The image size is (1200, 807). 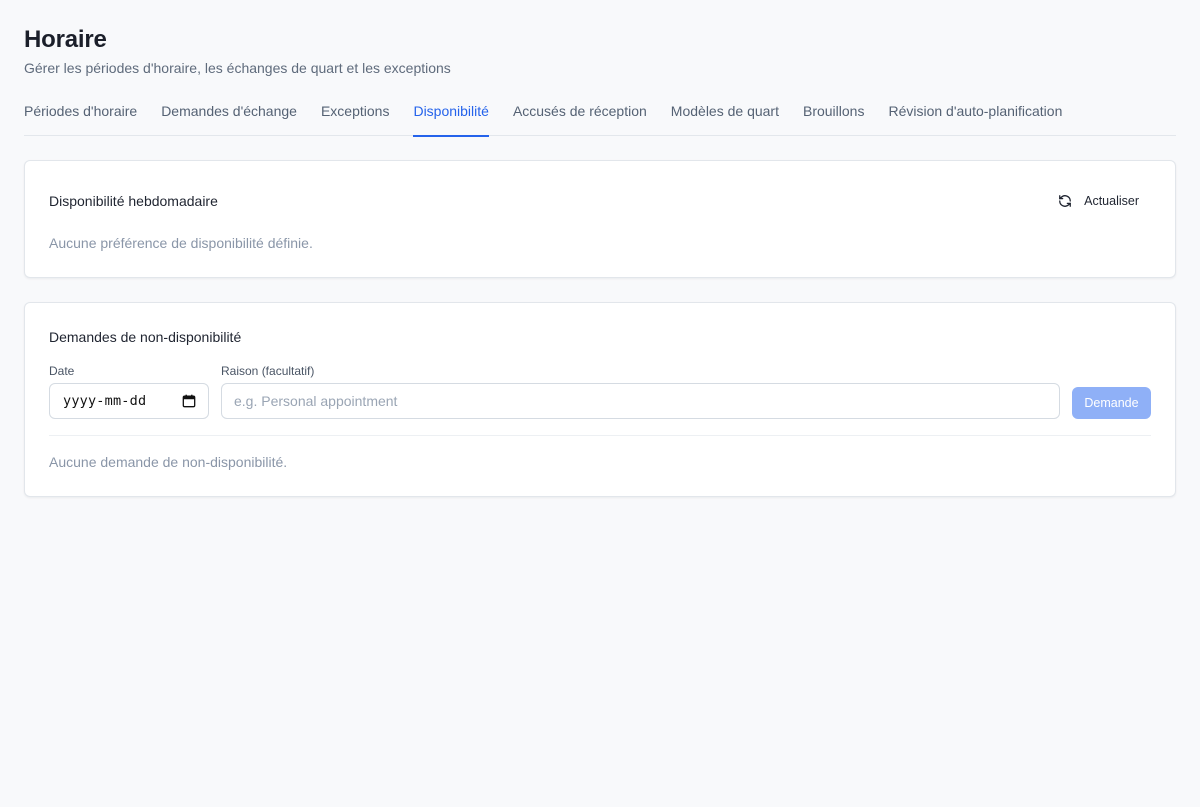 I want to click on refresh-button: Actualiser, so click(x=1099, y=201).